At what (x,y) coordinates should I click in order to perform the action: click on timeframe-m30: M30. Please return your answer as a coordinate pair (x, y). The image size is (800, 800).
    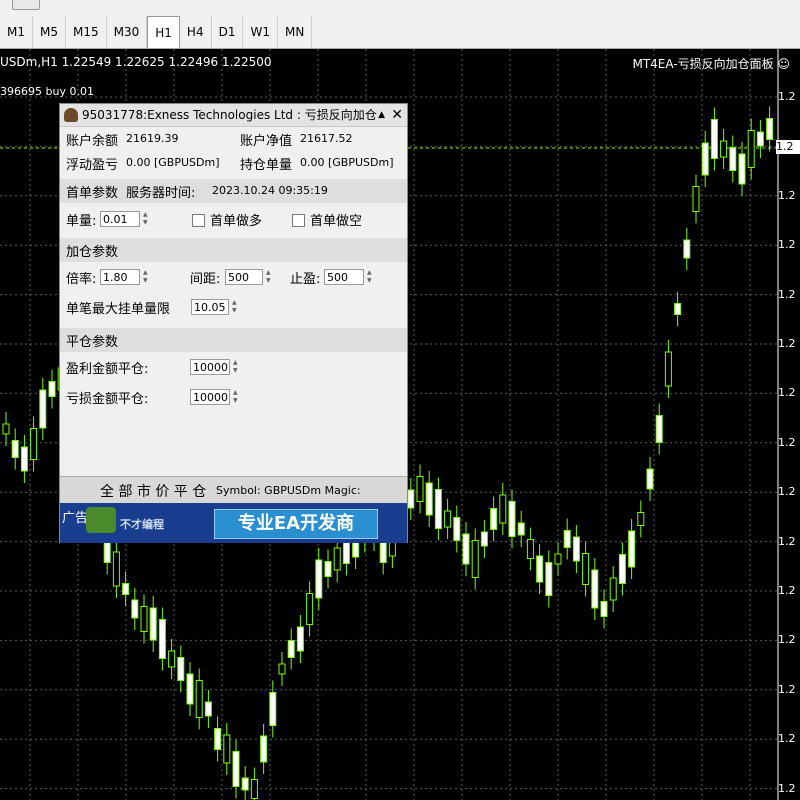
    Looking at the image, I should click on (127, 32).